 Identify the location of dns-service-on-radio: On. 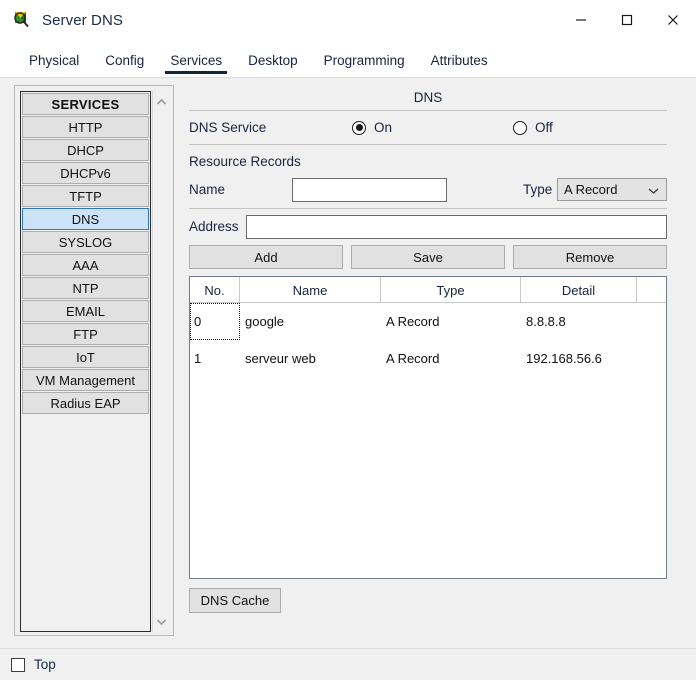
(372, 127).